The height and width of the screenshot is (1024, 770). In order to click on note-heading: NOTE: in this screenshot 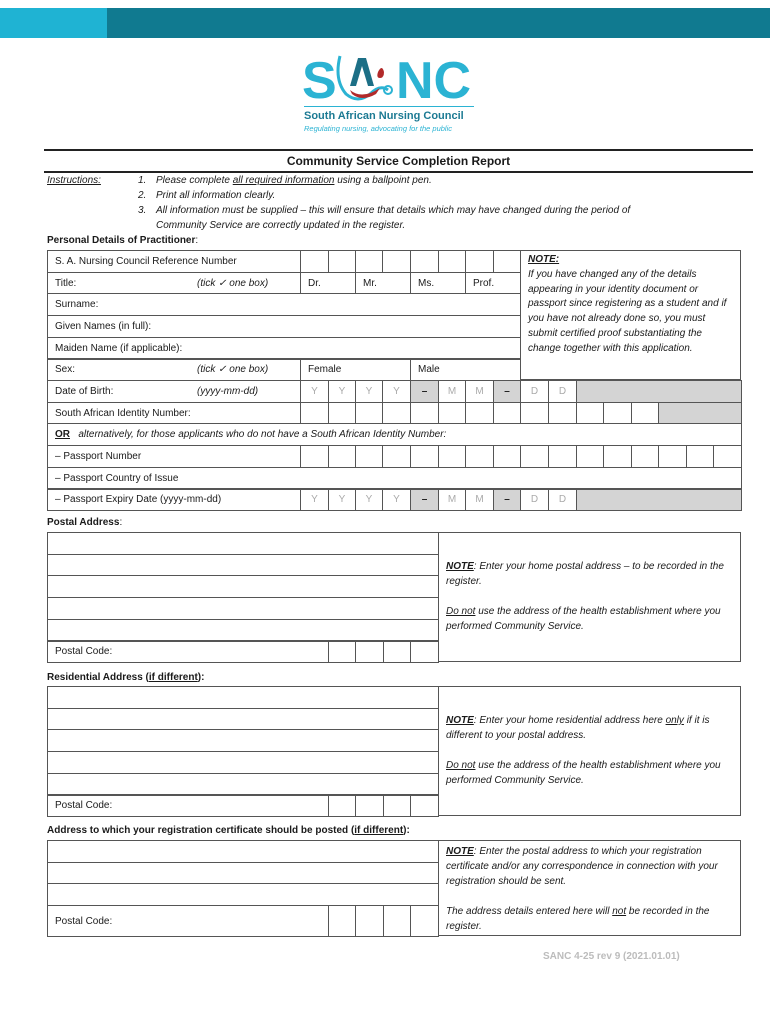, I will do `click(544, 259)`.